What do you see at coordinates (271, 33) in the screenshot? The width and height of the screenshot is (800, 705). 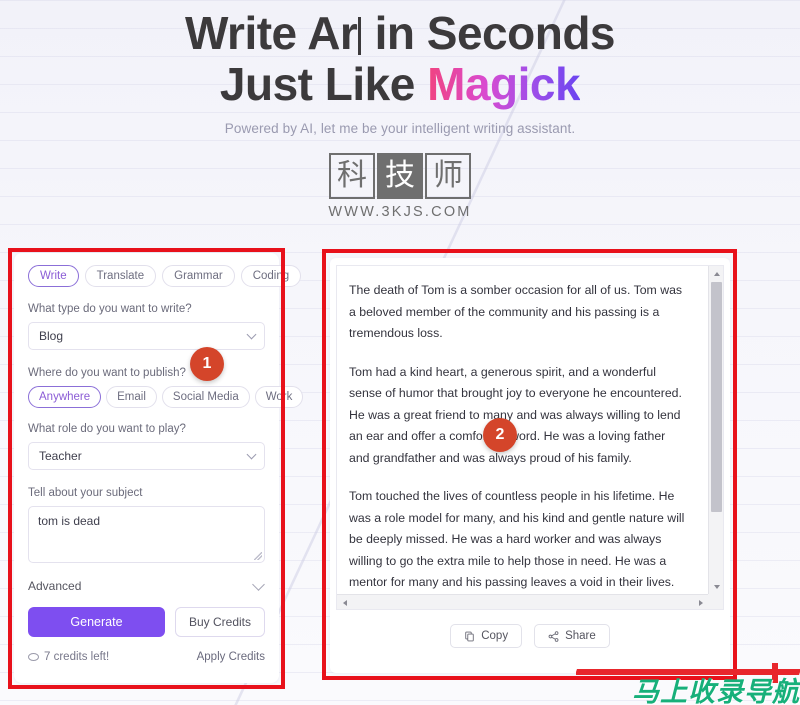 I see `headline-text-before-caret: Write Ar` at bounding box center [271, 33].